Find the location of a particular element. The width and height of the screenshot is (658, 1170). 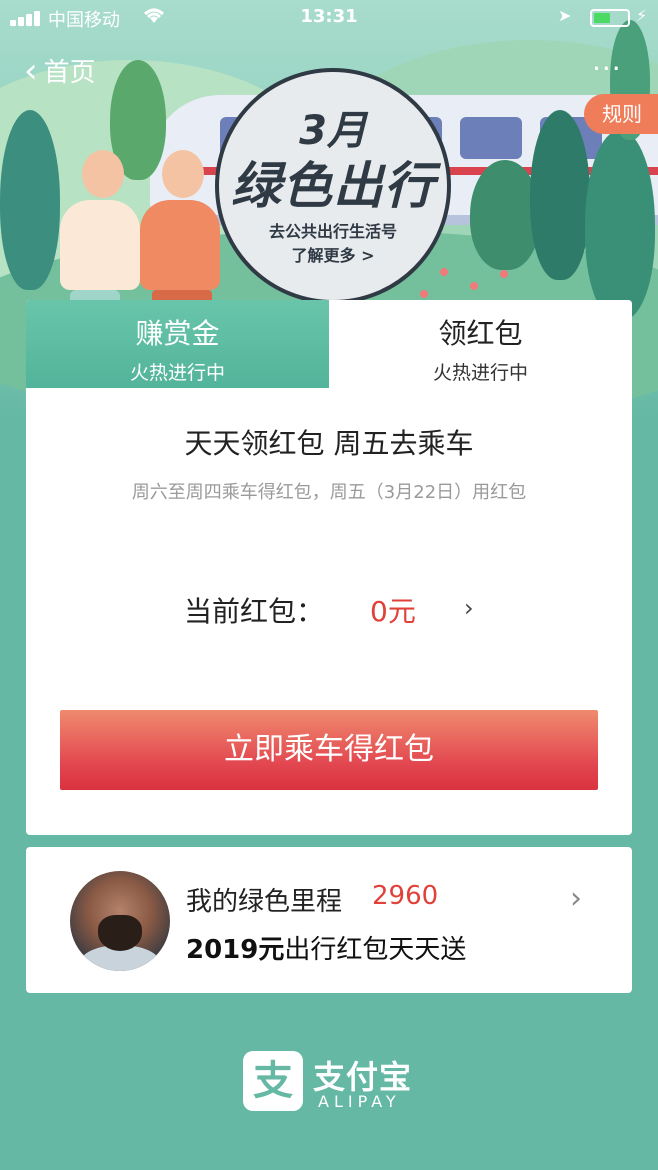

badge-title: 绿色出行 is located at coordinates (333, 186).